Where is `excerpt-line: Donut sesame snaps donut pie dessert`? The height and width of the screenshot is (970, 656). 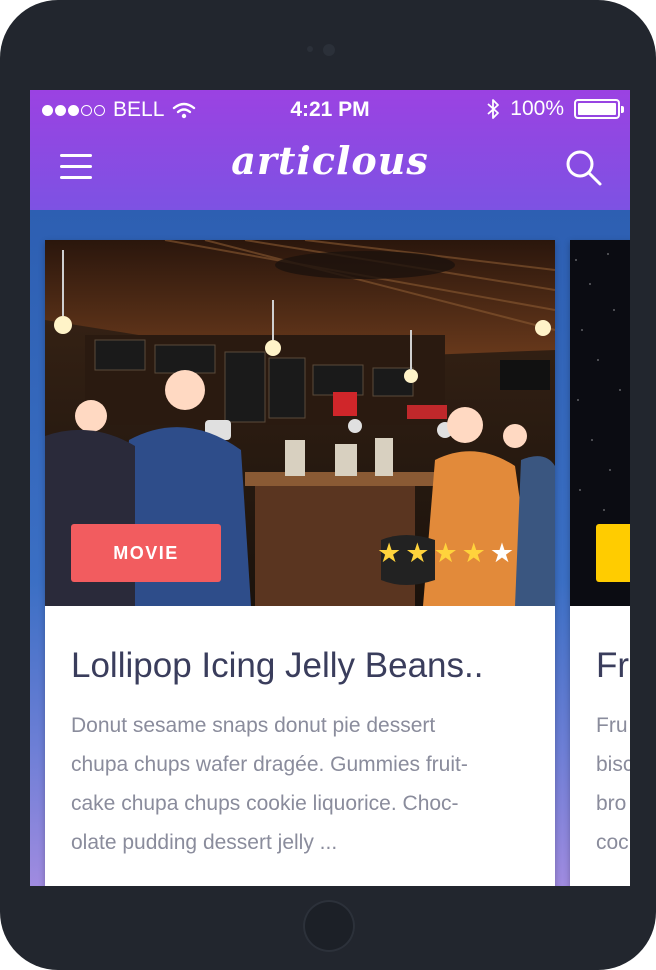 excerpt-line: Donut sesame snaps donut pie dessert is located at coordinates (253, 725).